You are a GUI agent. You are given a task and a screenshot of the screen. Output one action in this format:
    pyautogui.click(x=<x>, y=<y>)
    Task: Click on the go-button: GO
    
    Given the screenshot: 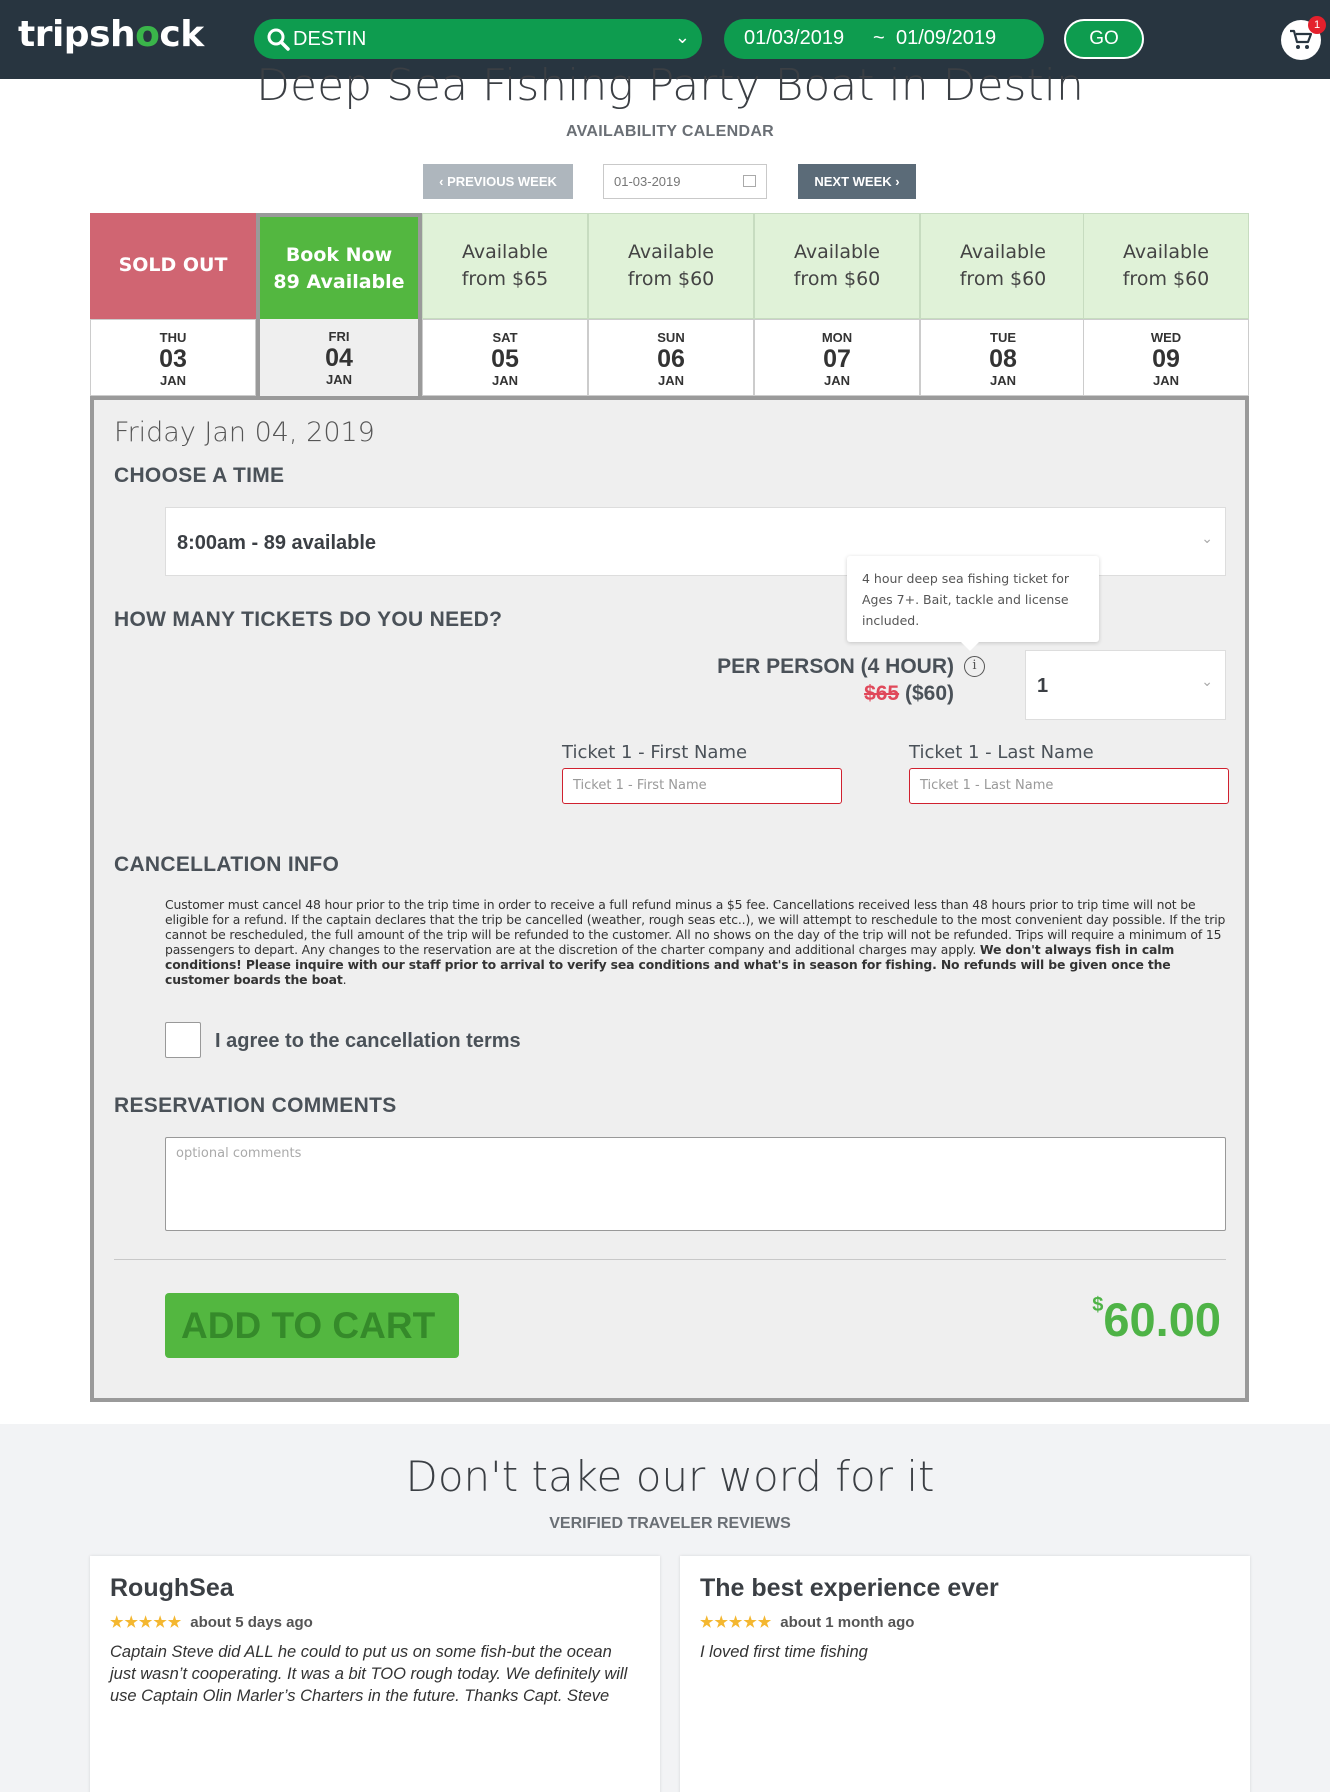 What is the action you would take?
    pyautogui.click(x=1104, y=39)
    